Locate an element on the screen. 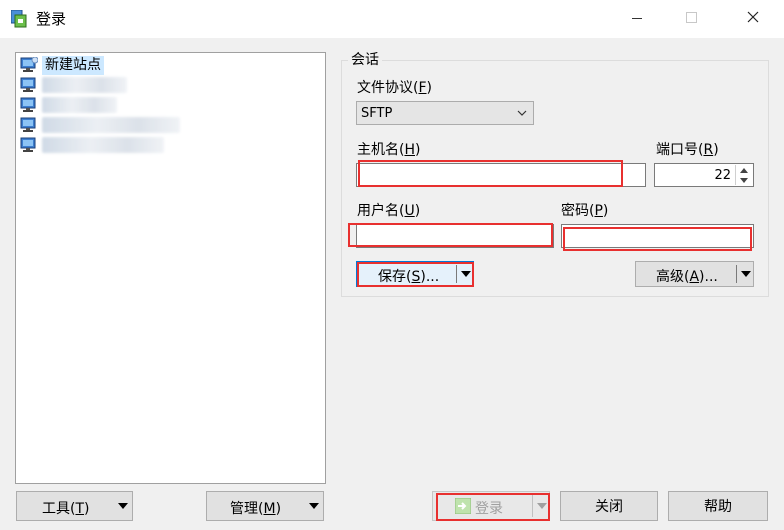 The image size is (784, 530). tree-item-new-site: 新建站点 is located at coordinates (62, 65).